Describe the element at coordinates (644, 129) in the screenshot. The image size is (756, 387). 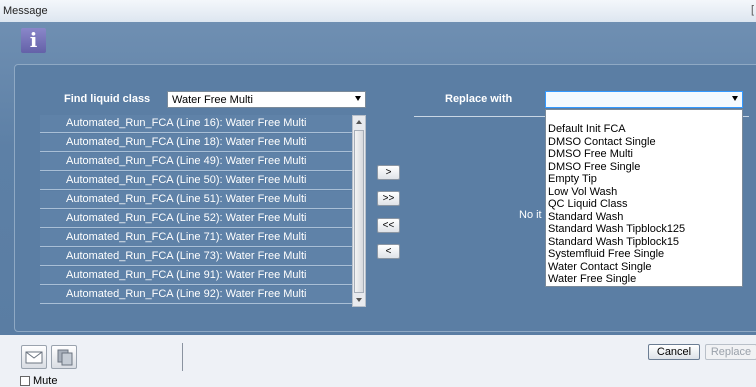
I see `dropdown-option: Default Init FCA` at that location.